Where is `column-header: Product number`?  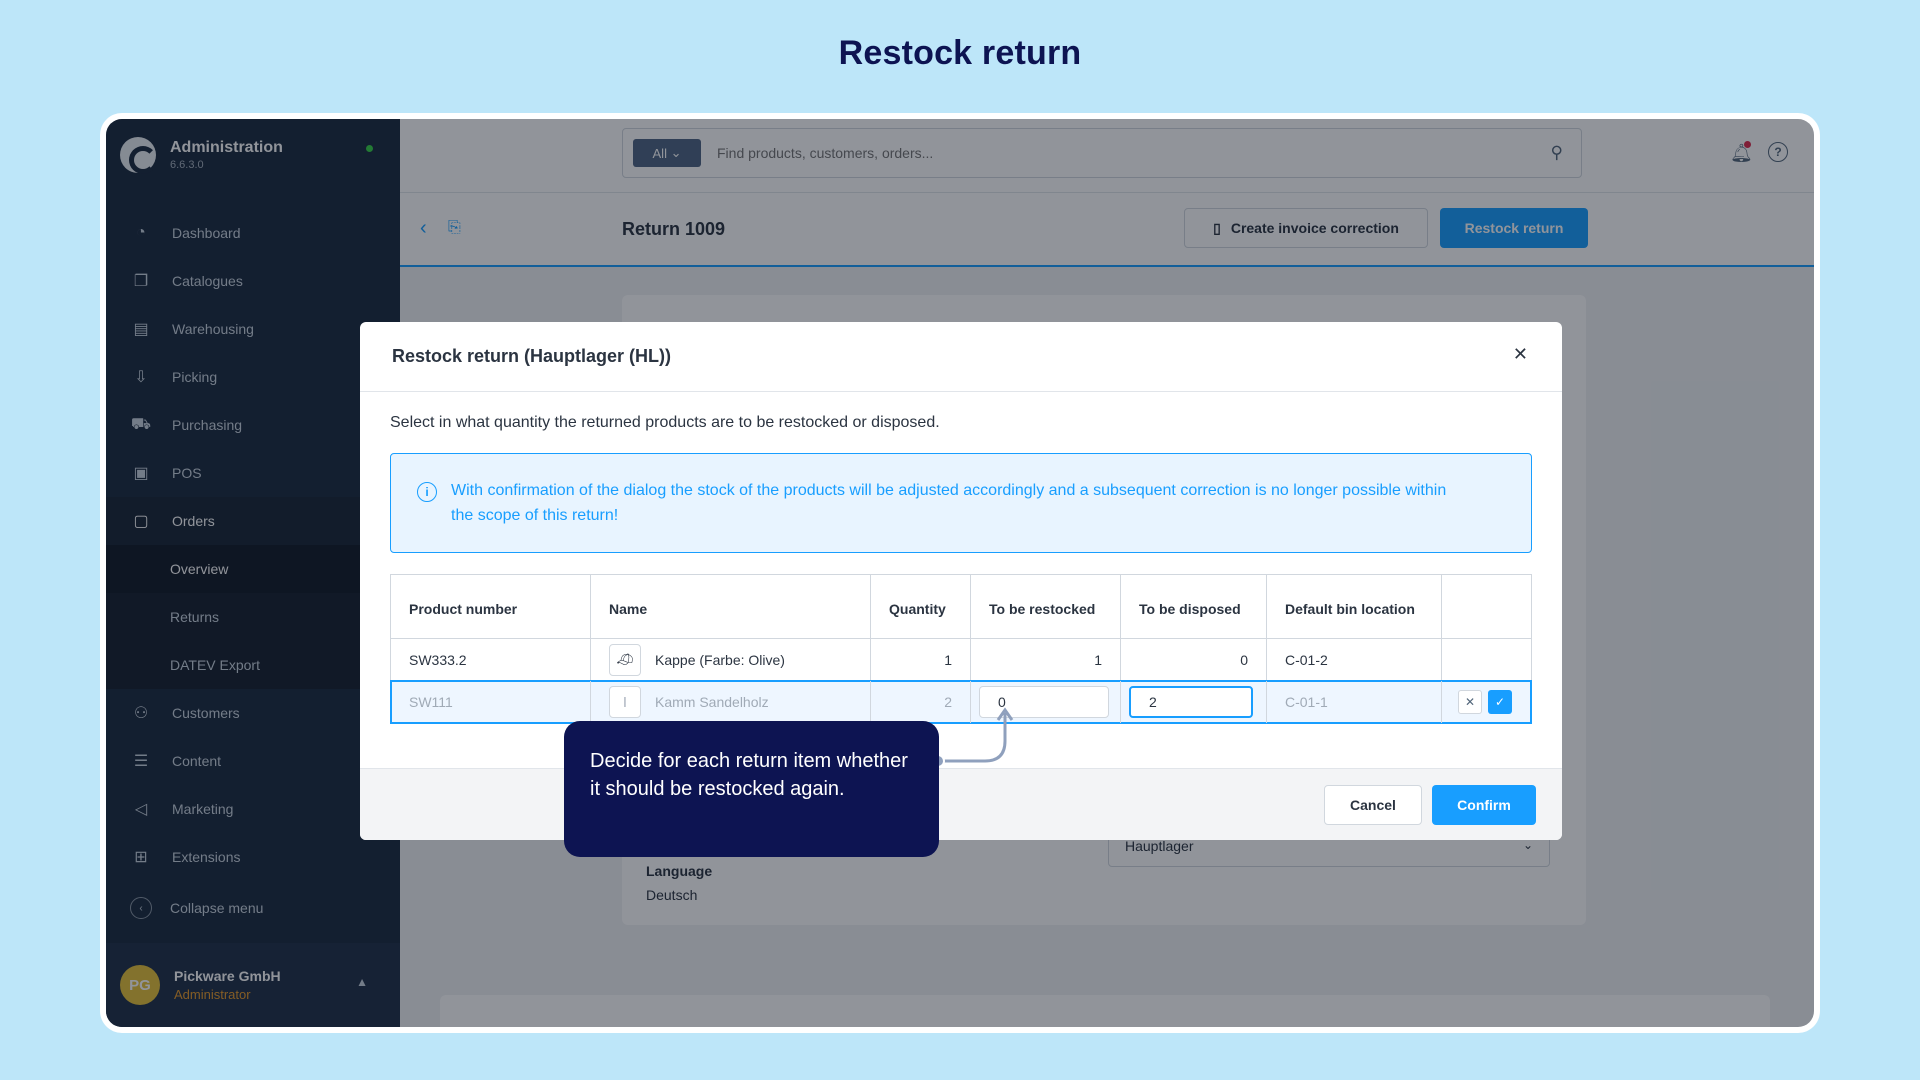
column-header: Product number is located at coordinates (491, 606).